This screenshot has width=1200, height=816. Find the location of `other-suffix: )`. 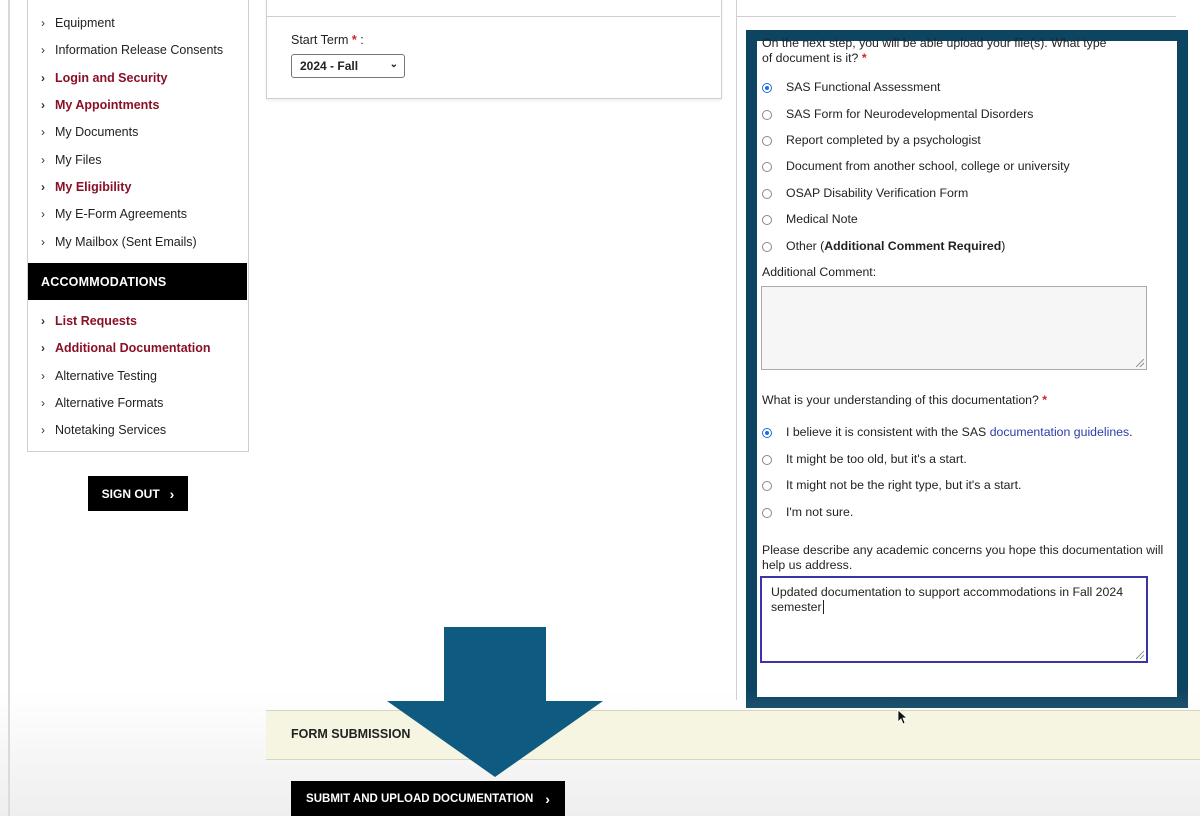

other-suffix: ) is located at coordinates (1003, 246).